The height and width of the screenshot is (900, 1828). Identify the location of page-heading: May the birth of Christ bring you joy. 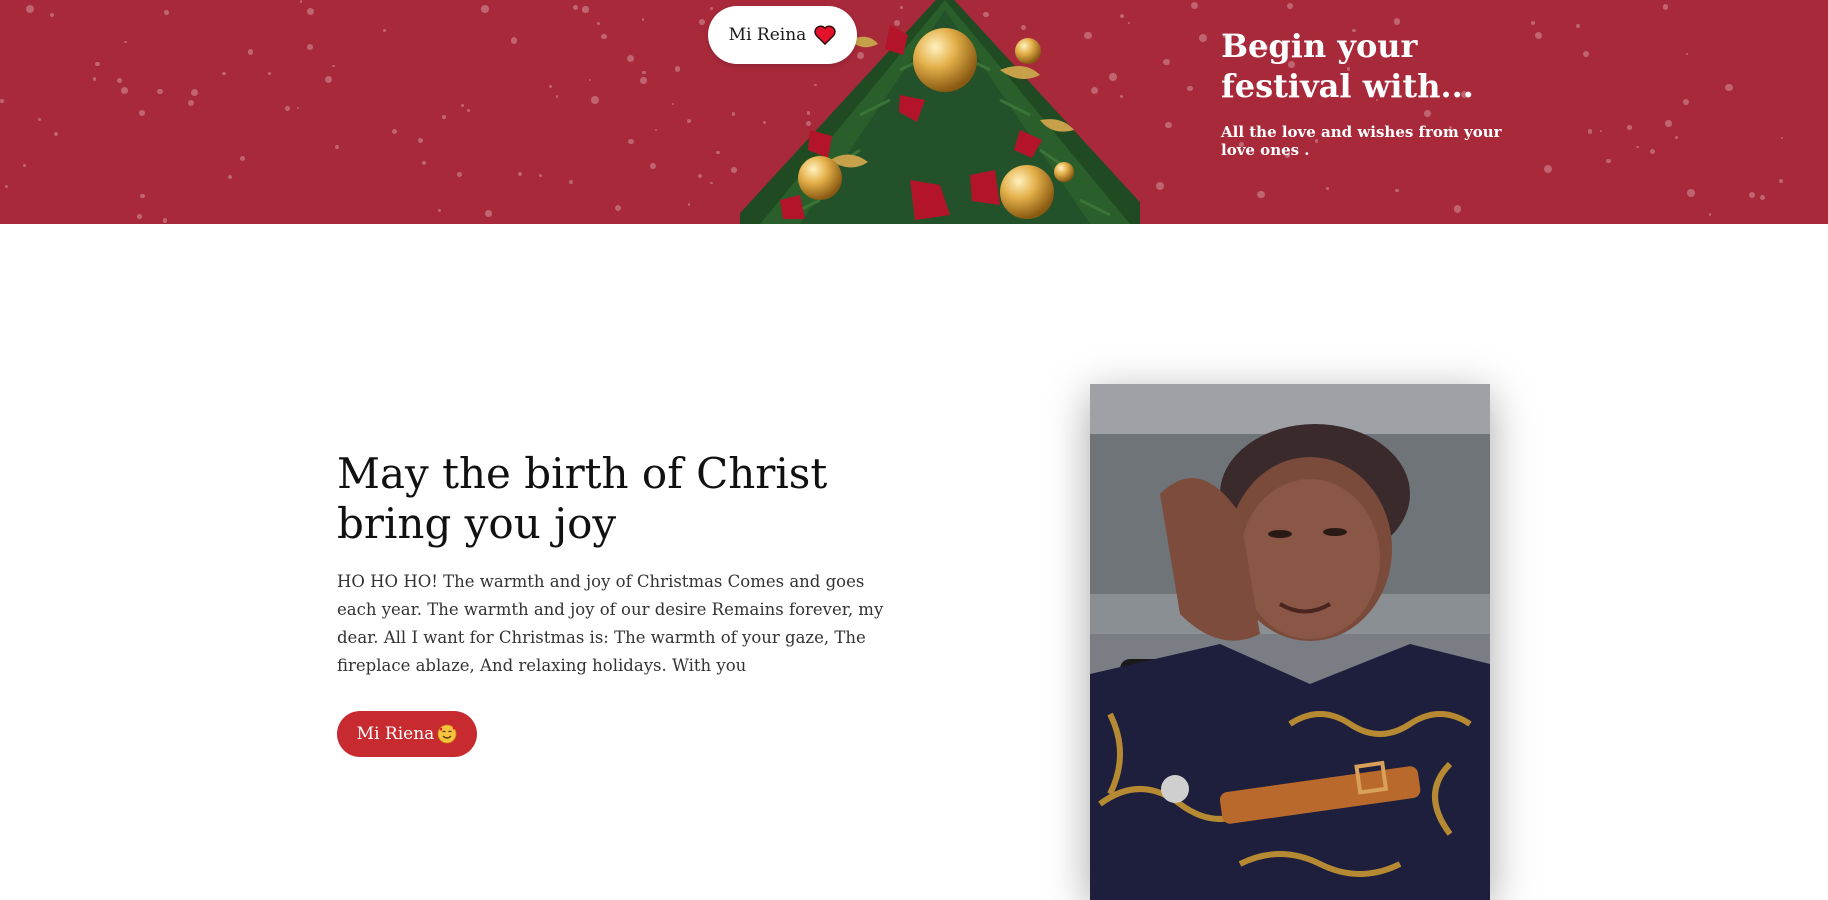
(582, 498).